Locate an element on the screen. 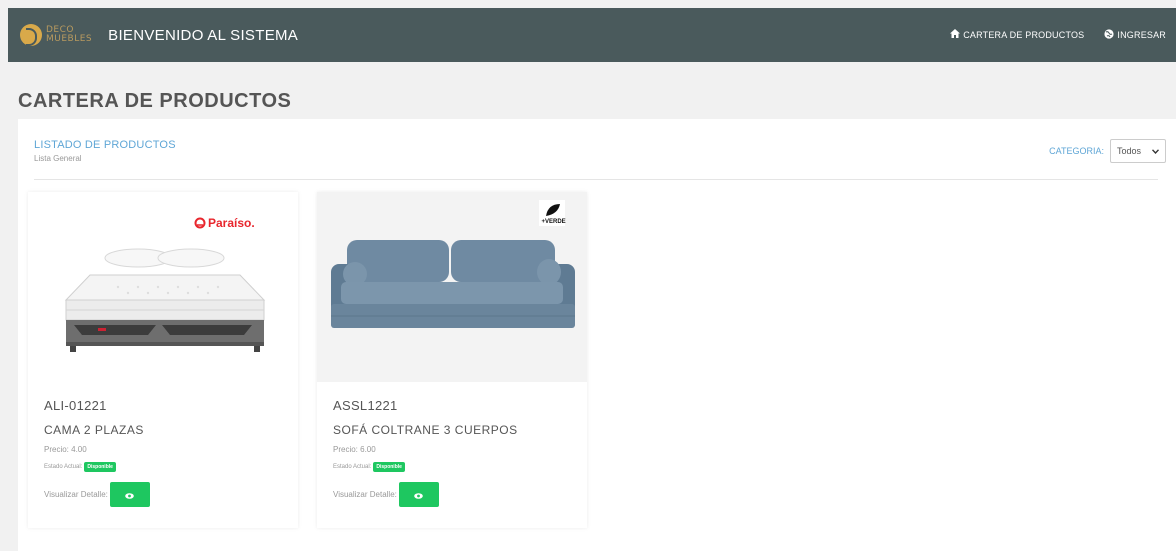 This screenshot has height=551, width=1176. brand: DECO MUEBLES BIENVENIDO AL SISTEMA is located at coordinates (159, 35).